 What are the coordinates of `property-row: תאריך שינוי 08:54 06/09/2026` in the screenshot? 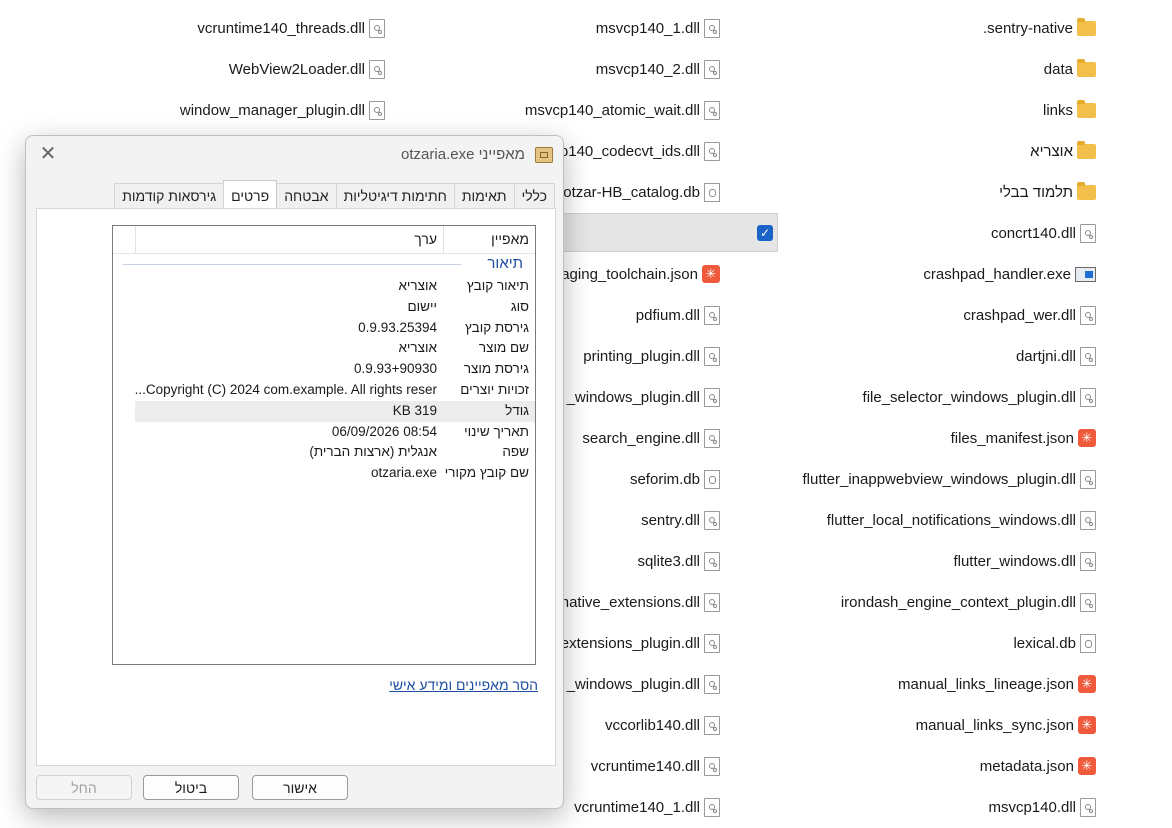 It's located at (335, 432).